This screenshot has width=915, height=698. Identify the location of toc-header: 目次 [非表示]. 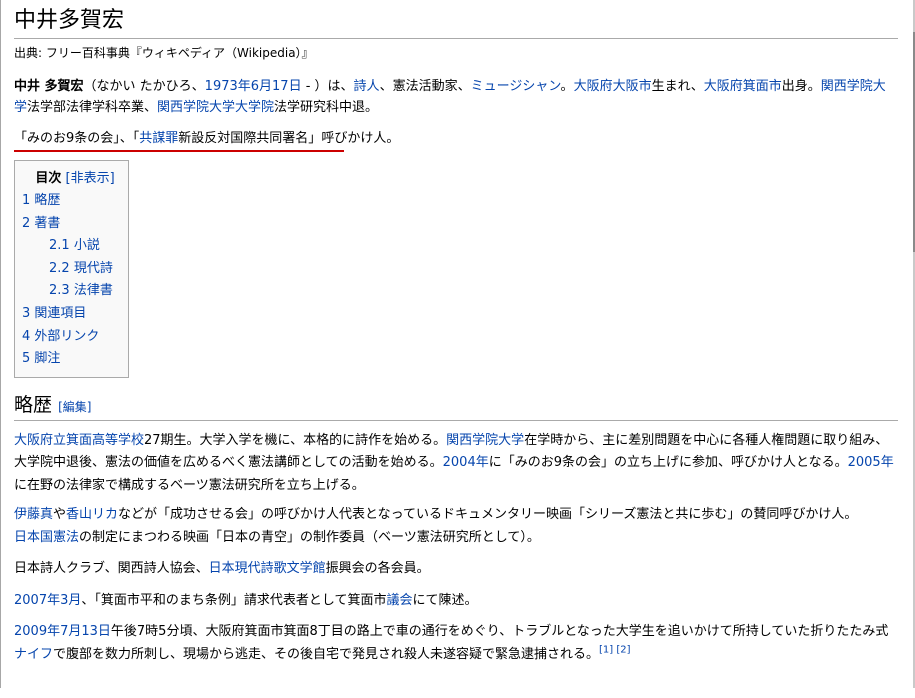
(75, 176).